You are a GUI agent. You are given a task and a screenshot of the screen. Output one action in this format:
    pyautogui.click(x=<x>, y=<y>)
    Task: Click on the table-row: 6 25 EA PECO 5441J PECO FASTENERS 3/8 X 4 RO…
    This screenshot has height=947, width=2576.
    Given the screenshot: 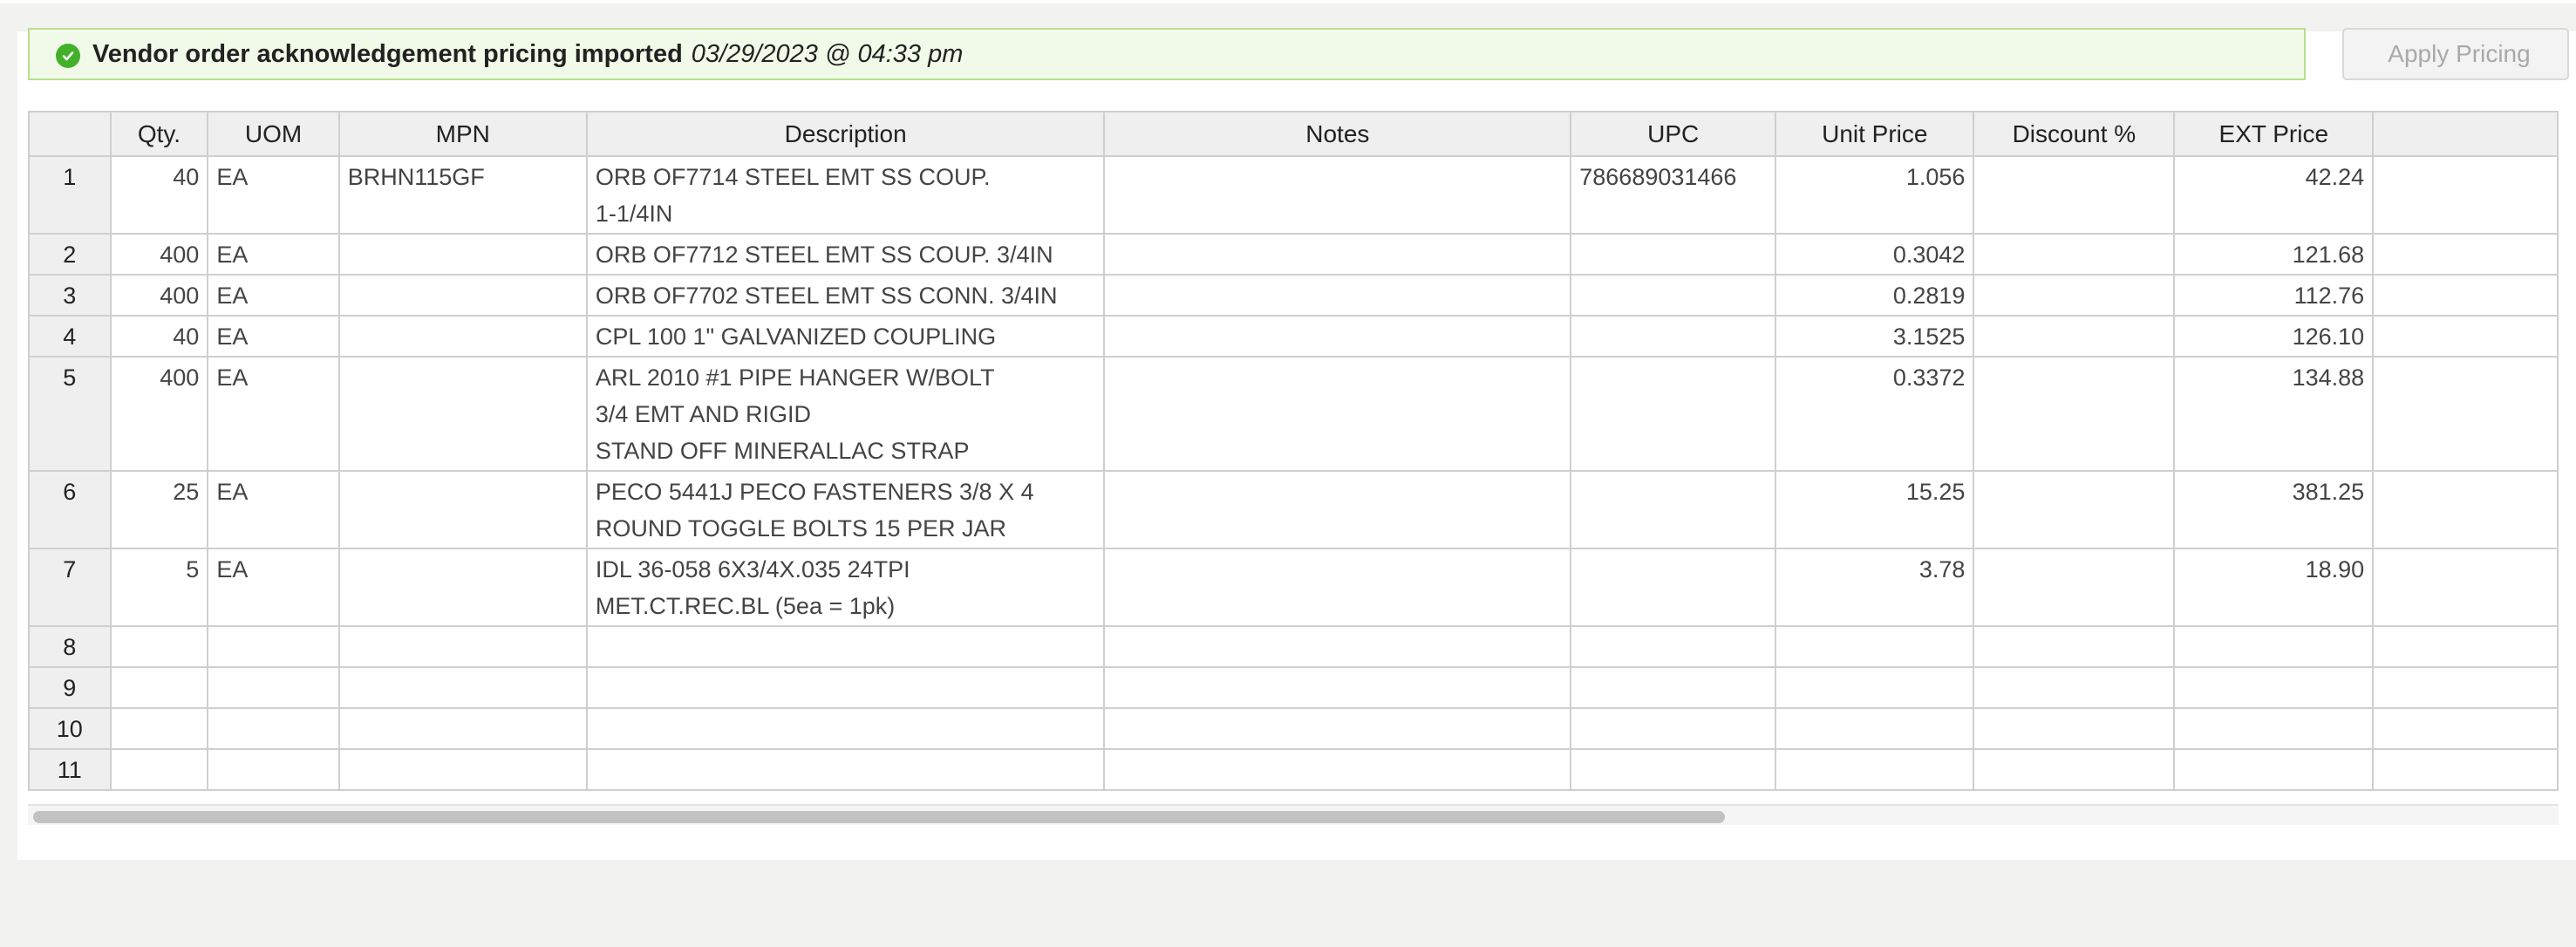 What is the action you would take?
    pyautogui.click(x=1294, y=509)
    